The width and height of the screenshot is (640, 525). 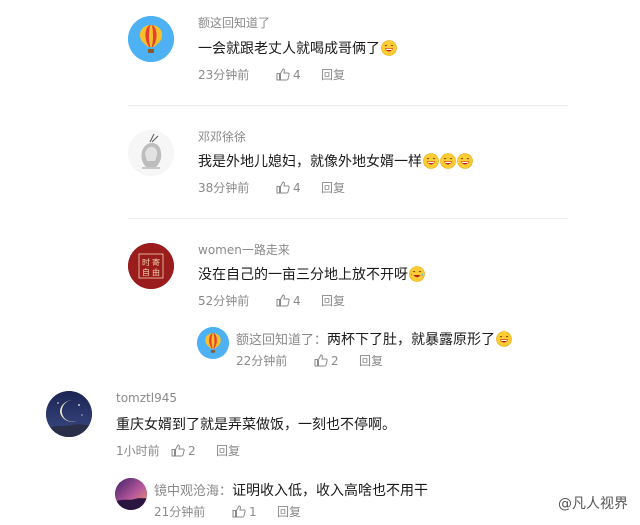 I want to click on watermark-text: @凡人视界, so click(x=593, y=504).